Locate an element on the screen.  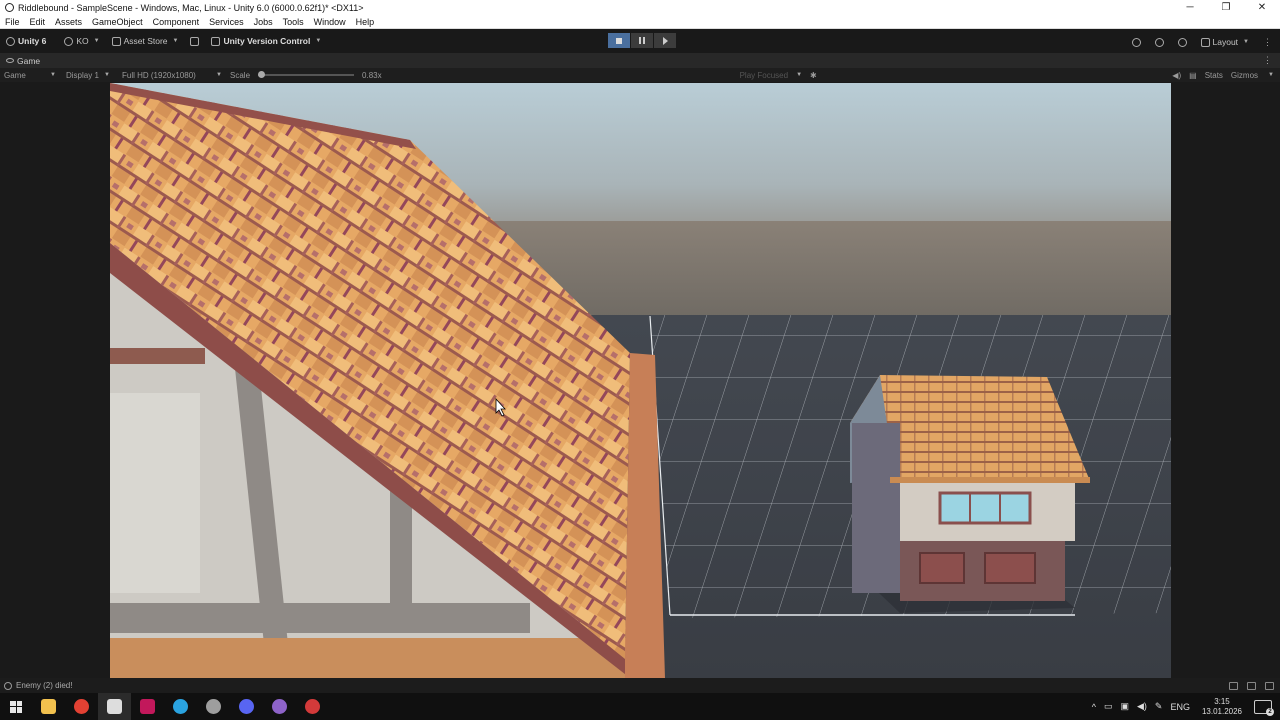
layout-label: Layout is located at coordinates (1225, 42).